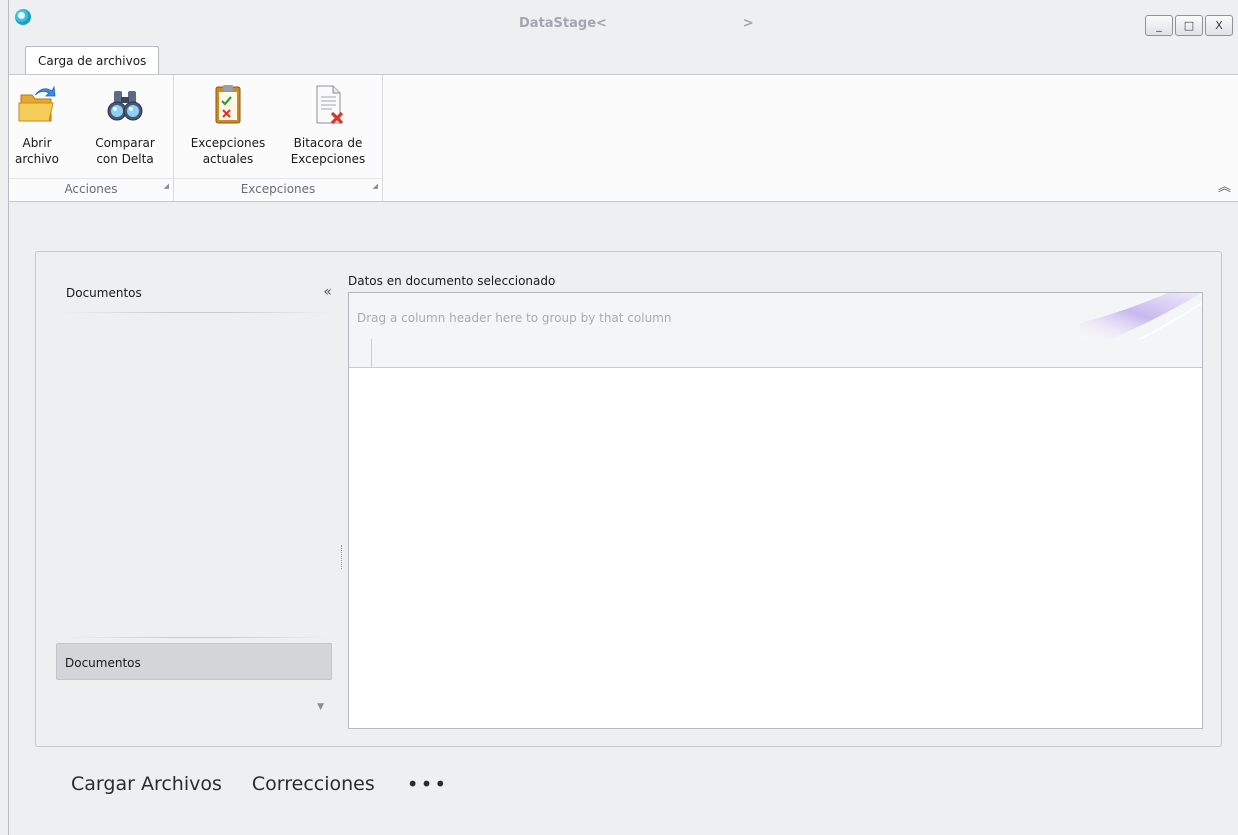  What do you see at coordinates (328, 105) in the screenshot?
I see `document-delete-icon` at bounding box center [328, 105].